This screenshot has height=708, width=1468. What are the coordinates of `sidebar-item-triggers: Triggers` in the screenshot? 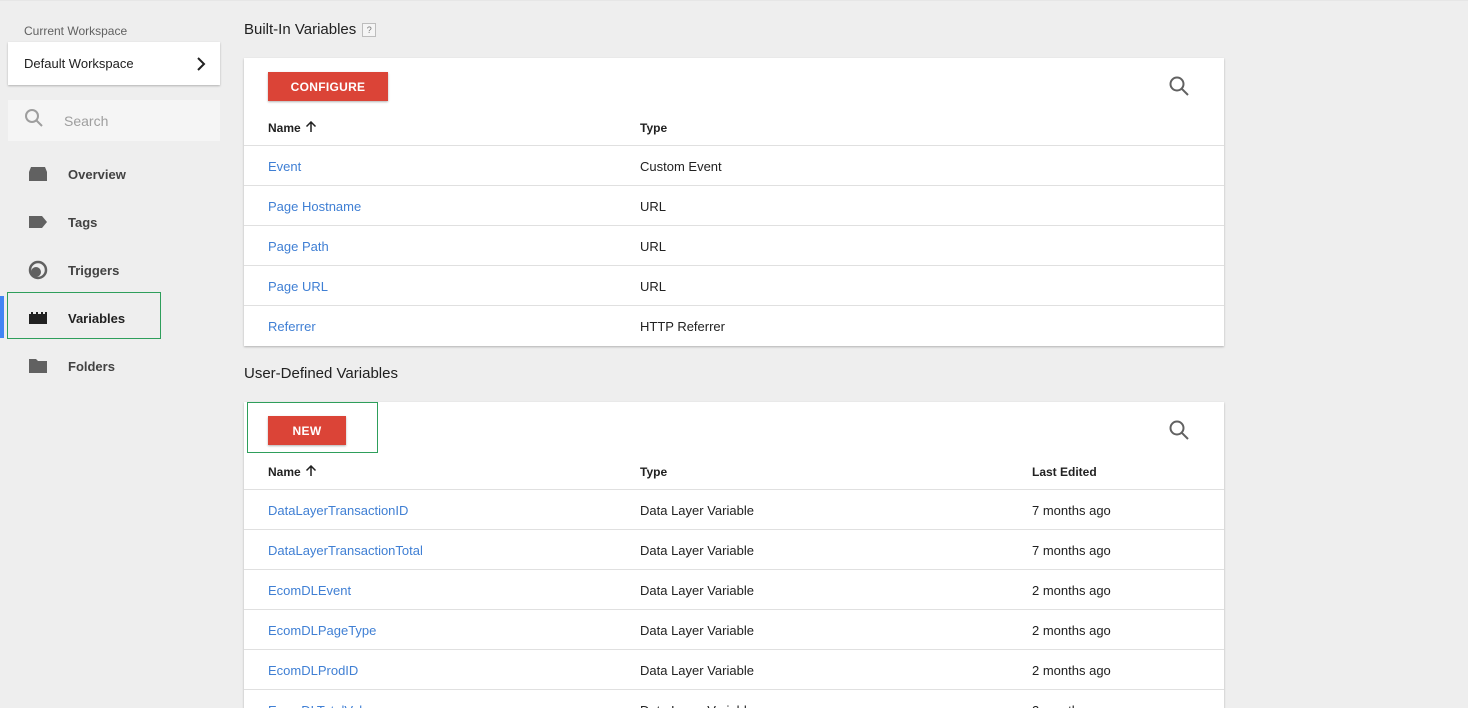 It's located at (114, 270).